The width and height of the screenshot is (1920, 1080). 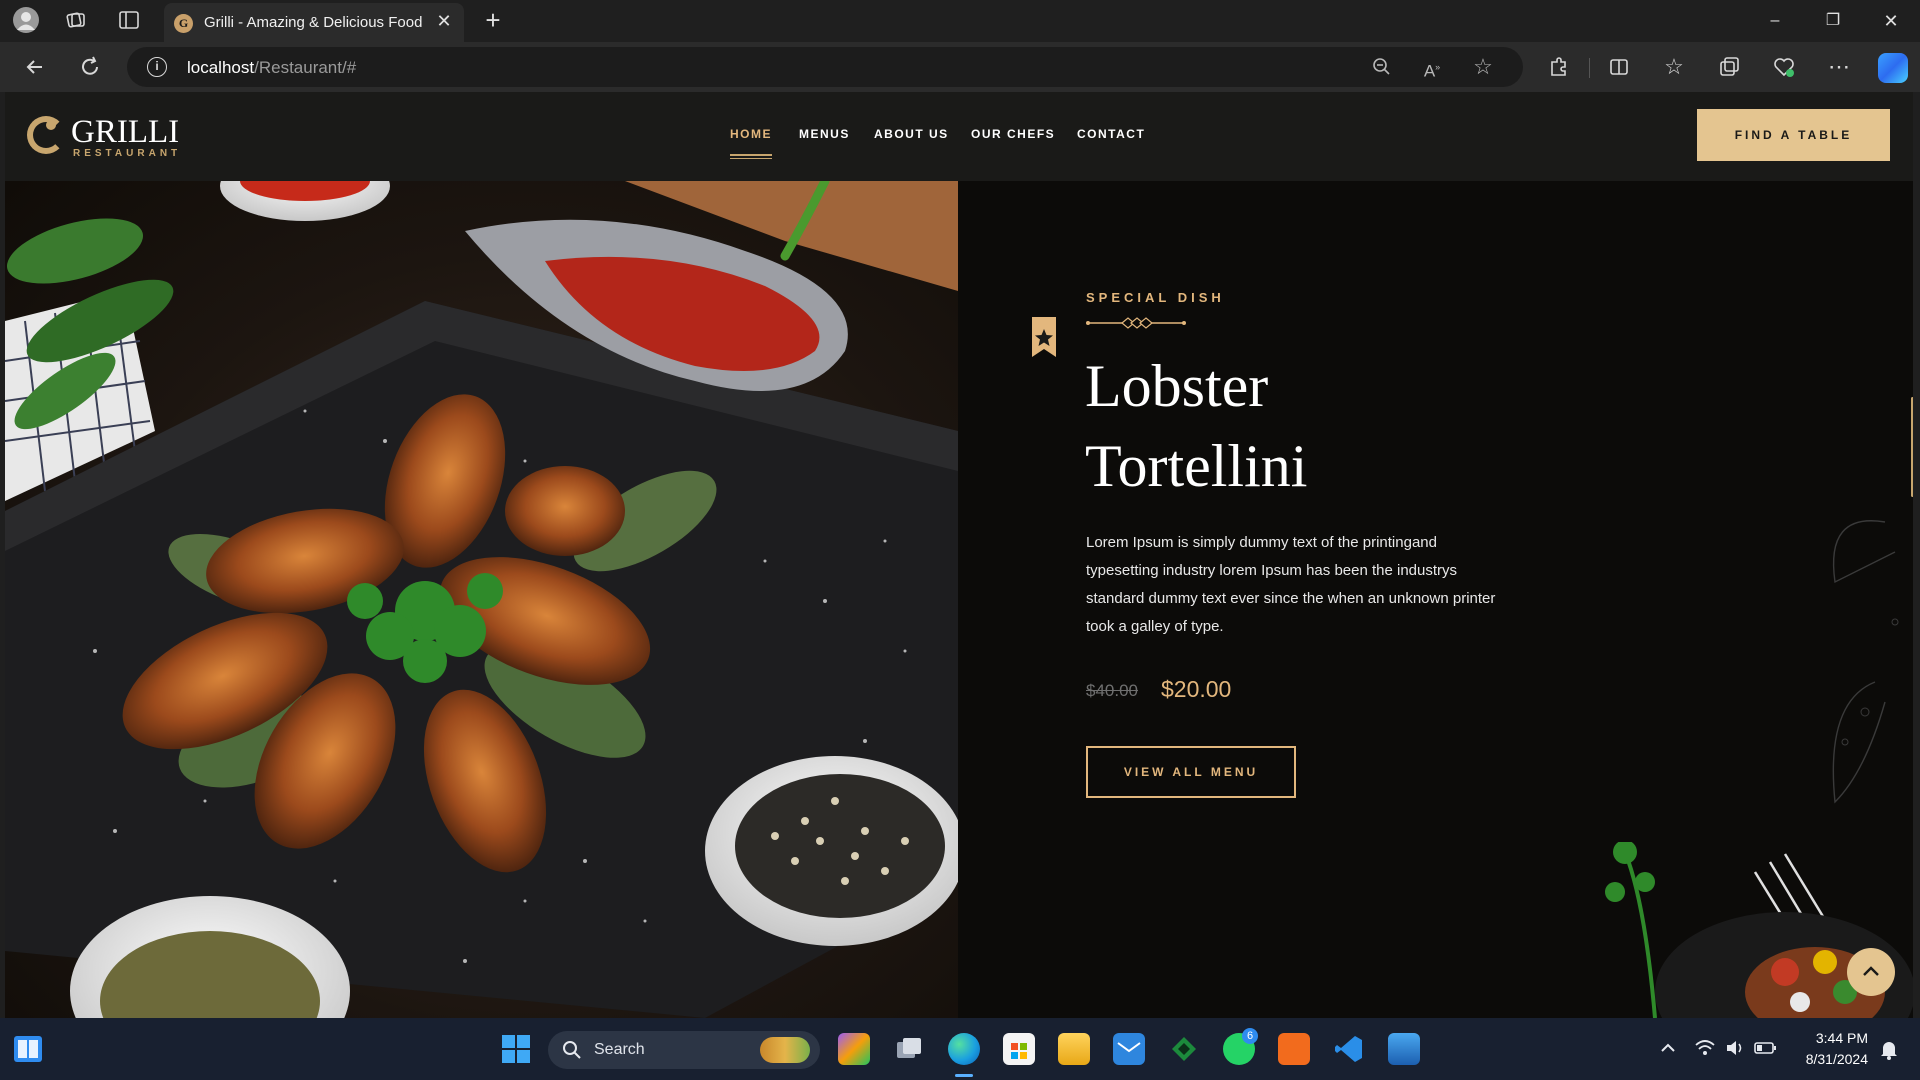 I want to click on bookmark-star-icon, so click(x=1044, y=337).